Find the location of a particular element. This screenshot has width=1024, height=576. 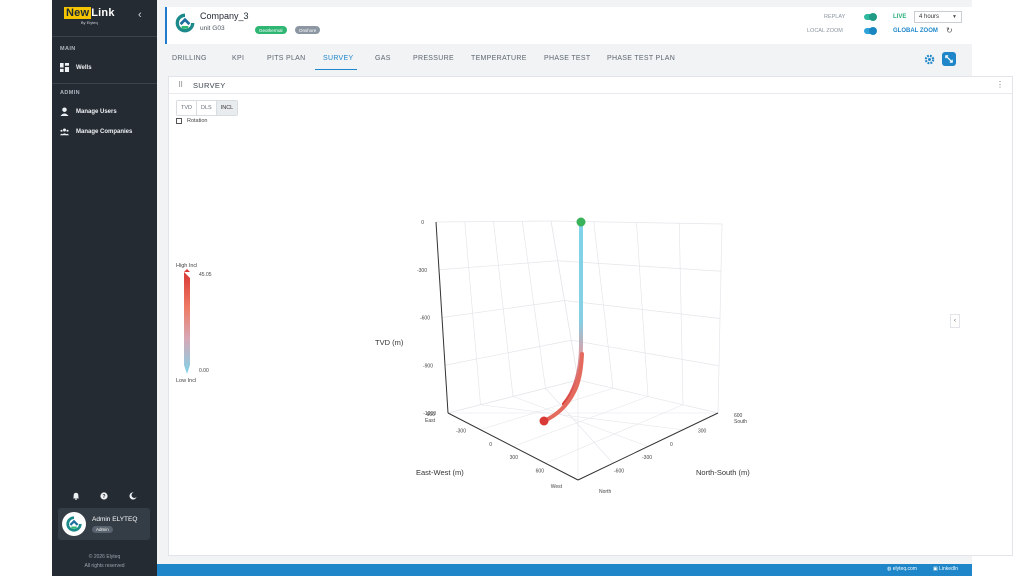

tab-phase-test-plan: PHASE TEST PLAN is located at coordinates (641, 58).